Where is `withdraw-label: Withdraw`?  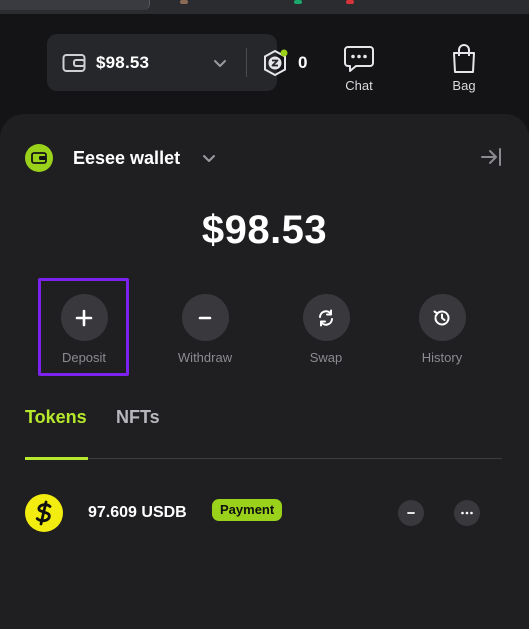 withdraw-label: Withdraw is located at coordinates (205, 357).